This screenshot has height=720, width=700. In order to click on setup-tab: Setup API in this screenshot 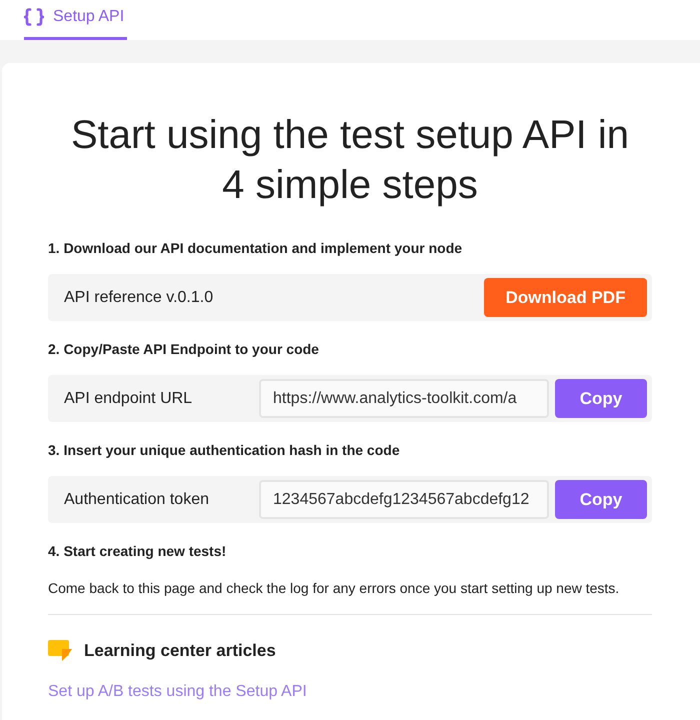, I will do `click(76, 20)`.